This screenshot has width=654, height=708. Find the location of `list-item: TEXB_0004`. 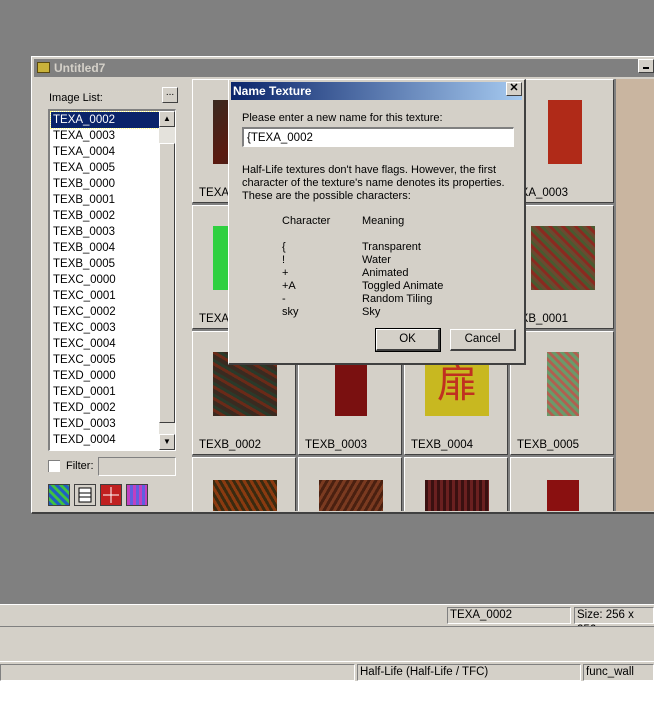

list-item: TEXB_0004 is located at coordinates (106, 248).